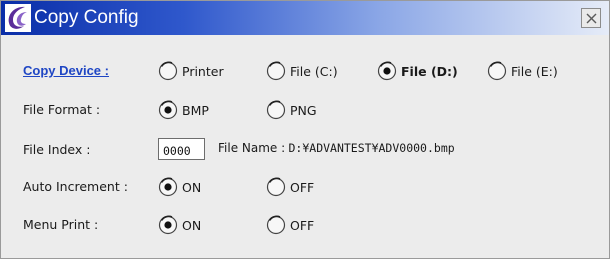  I want to click on option-label: BMP, so click(195, 110).